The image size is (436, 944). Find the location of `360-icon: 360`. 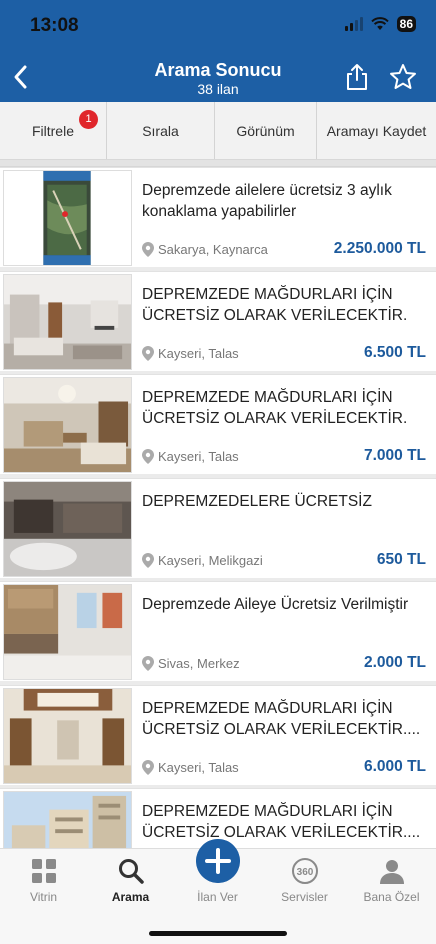

360-icon: 360 is located at coordinates (304, 871).